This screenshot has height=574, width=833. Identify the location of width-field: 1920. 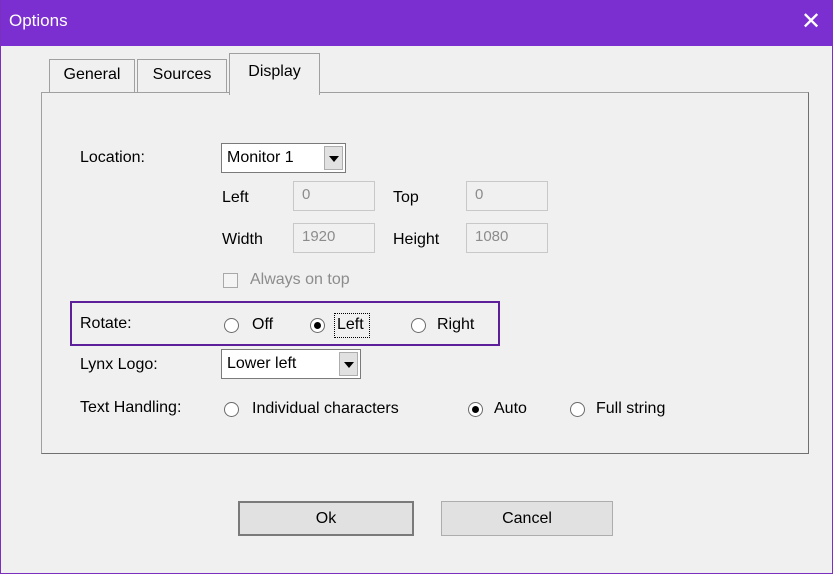
(334, 238).